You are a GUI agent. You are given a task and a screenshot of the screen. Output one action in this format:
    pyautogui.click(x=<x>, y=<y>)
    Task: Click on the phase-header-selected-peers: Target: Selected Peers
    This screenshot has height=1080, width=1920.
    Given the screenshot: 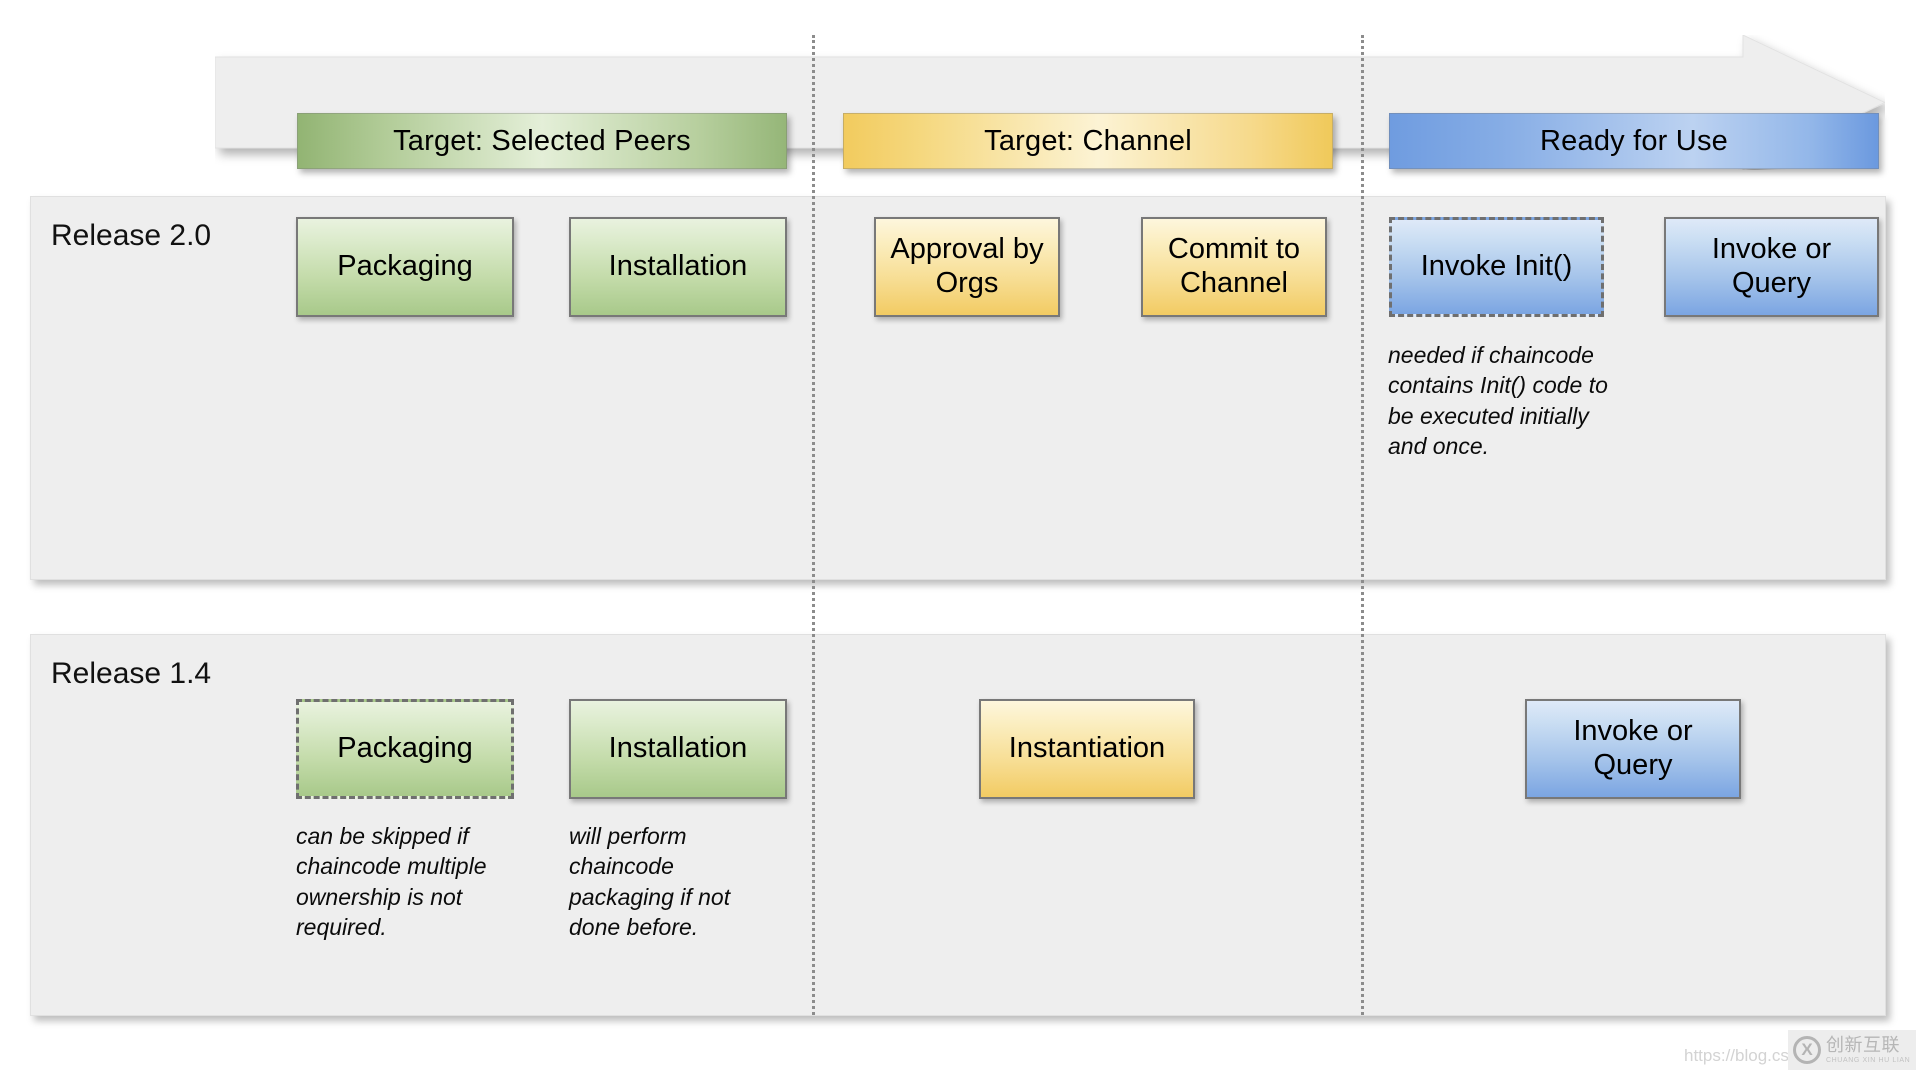 What is the action you would take?
    pyautogui.click(x=542, y=141)
    